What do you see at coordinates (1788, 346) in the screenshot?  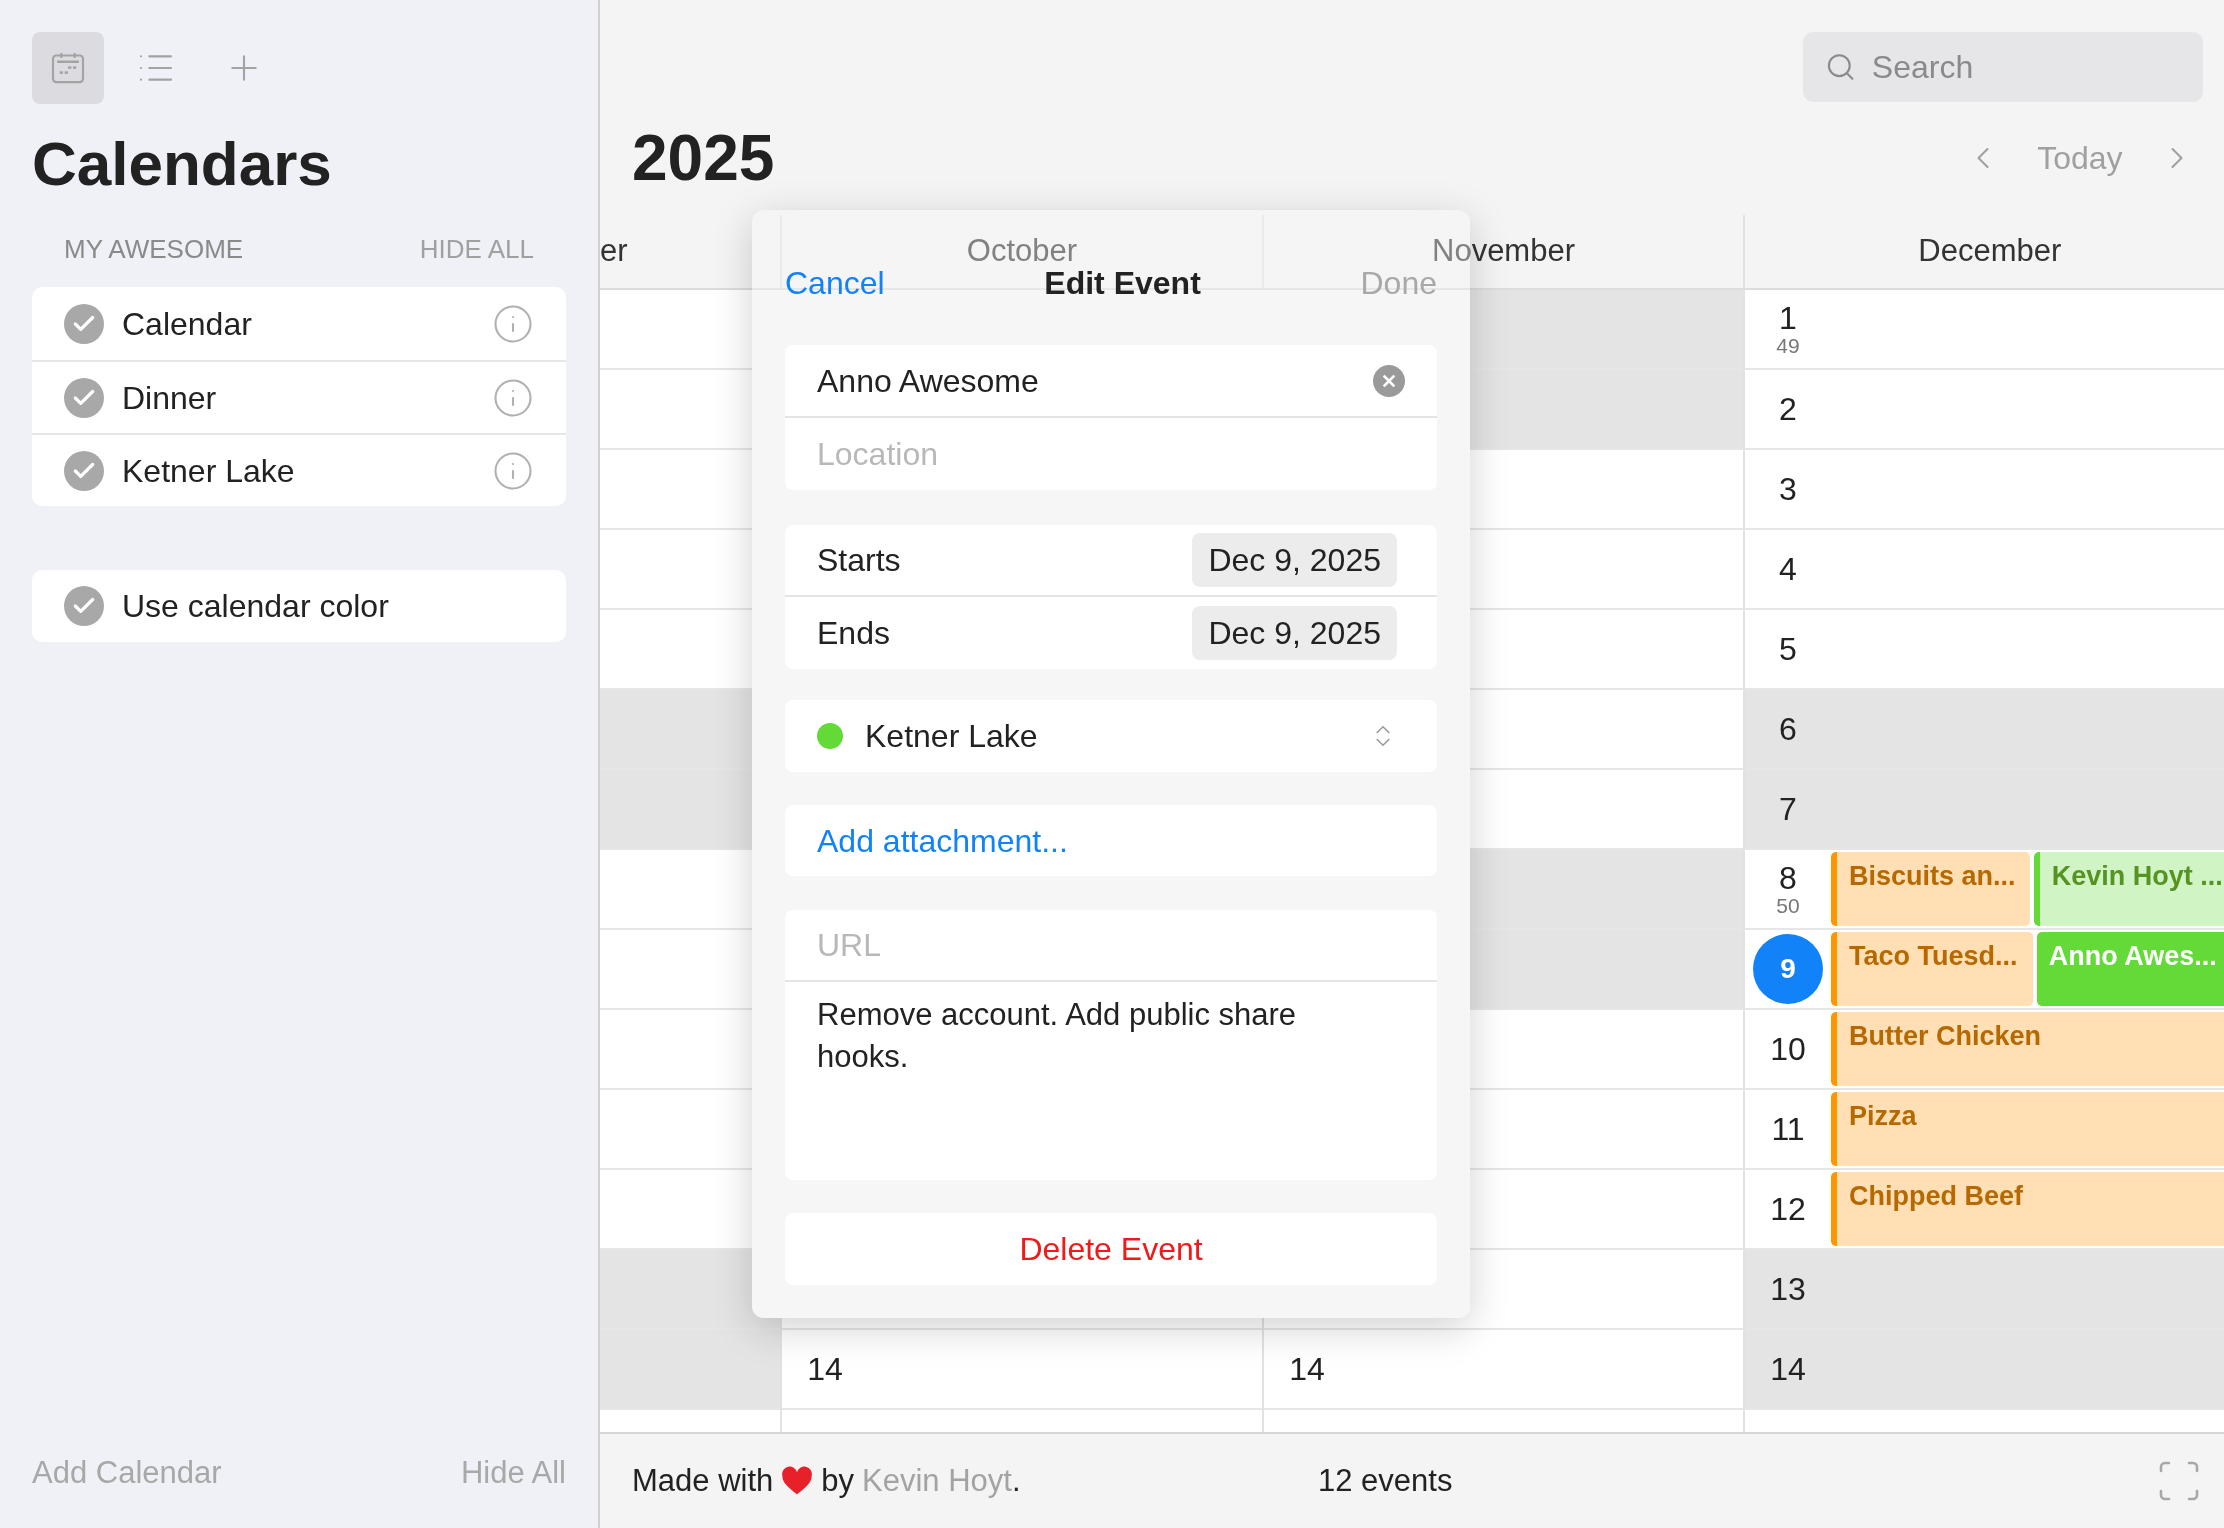 I see `week-number: 49` at bounding box center [1788, 346].